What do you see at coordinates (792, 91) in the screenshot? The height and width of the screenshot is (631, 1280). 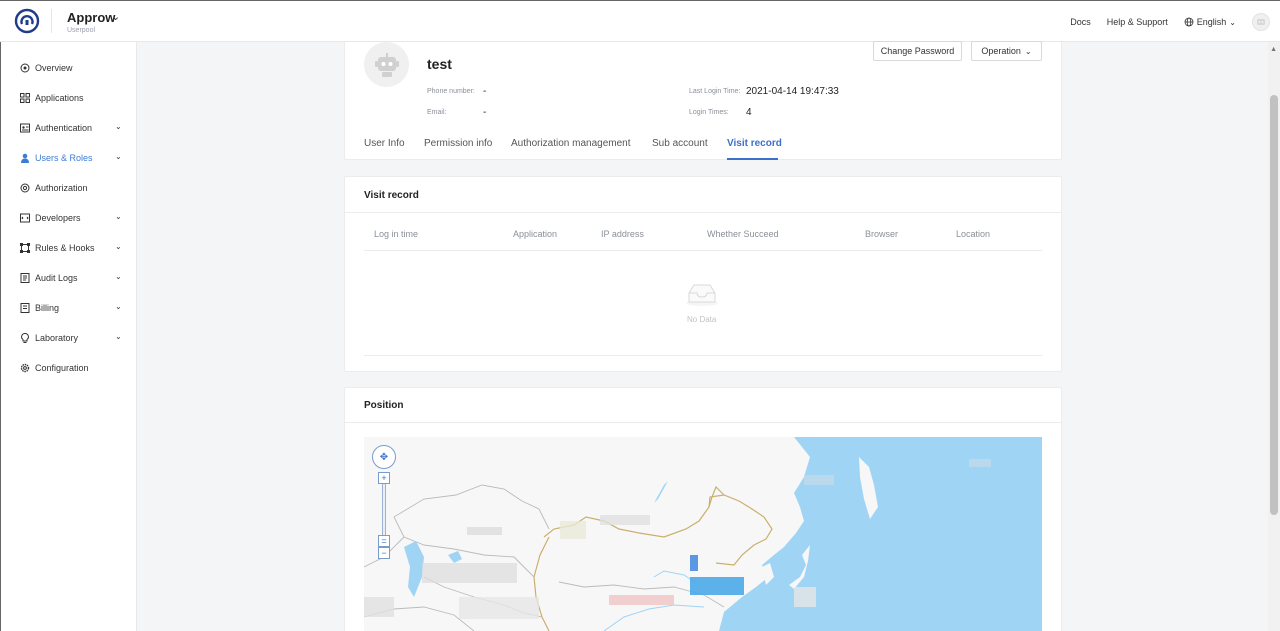 I see `last-login-value: 2021-04-14 19:47:33` at bounding box center [792, 91].